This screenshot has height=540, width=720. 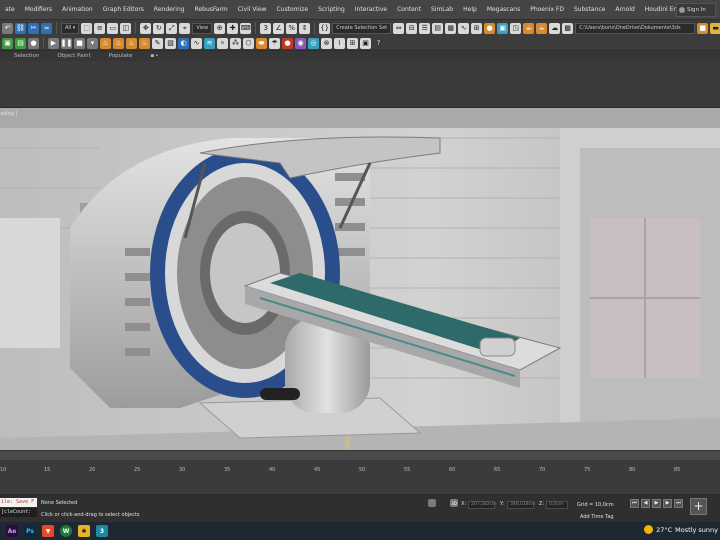 What do you see at coordinates (172, 28) in the screenshot?
I see `scale-icon: ⤢` at bounding box center [172, 28].